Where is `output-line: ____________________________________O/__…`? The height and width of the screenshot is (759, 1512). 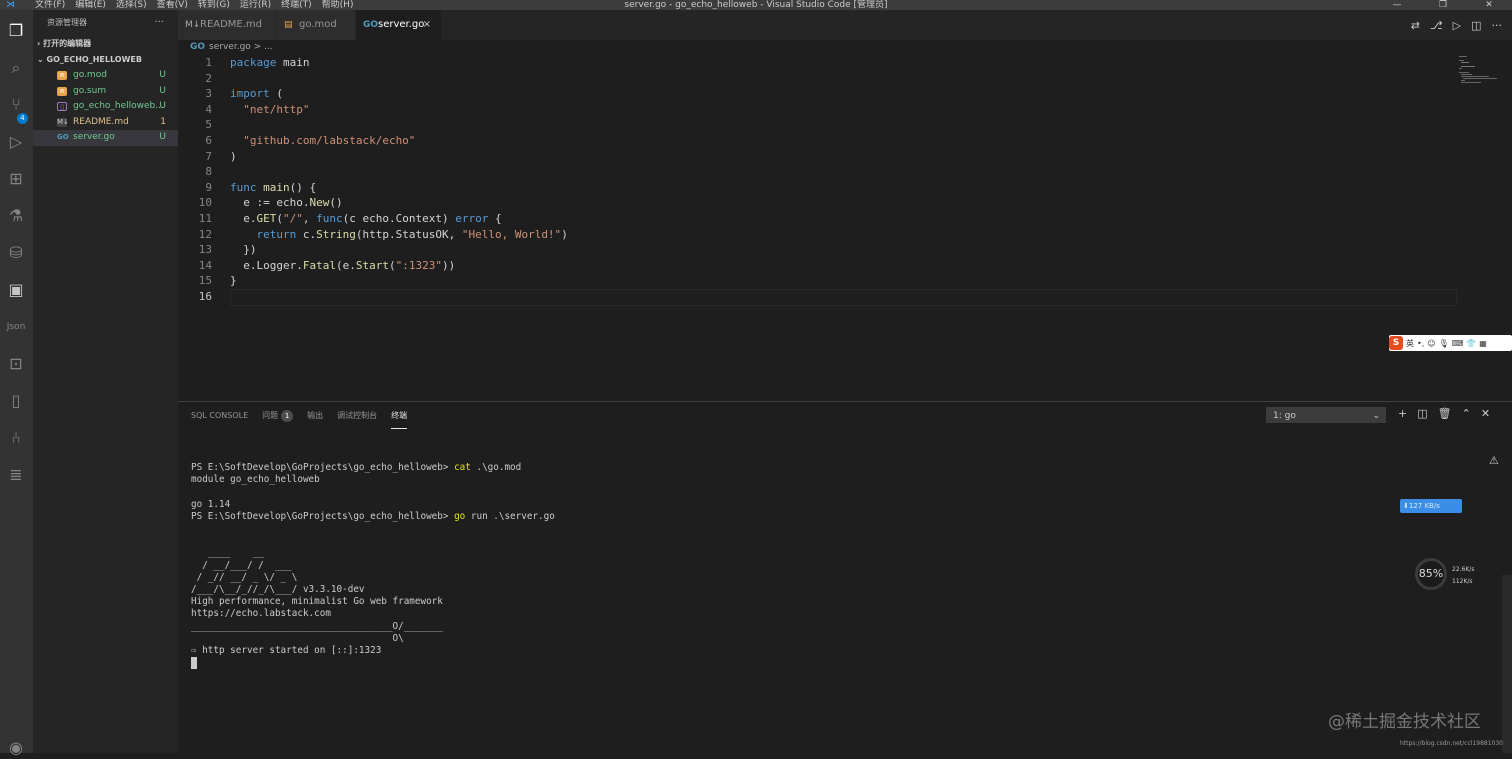 output-line: ____________________________________O/__… is located at coordinates (317, 626).